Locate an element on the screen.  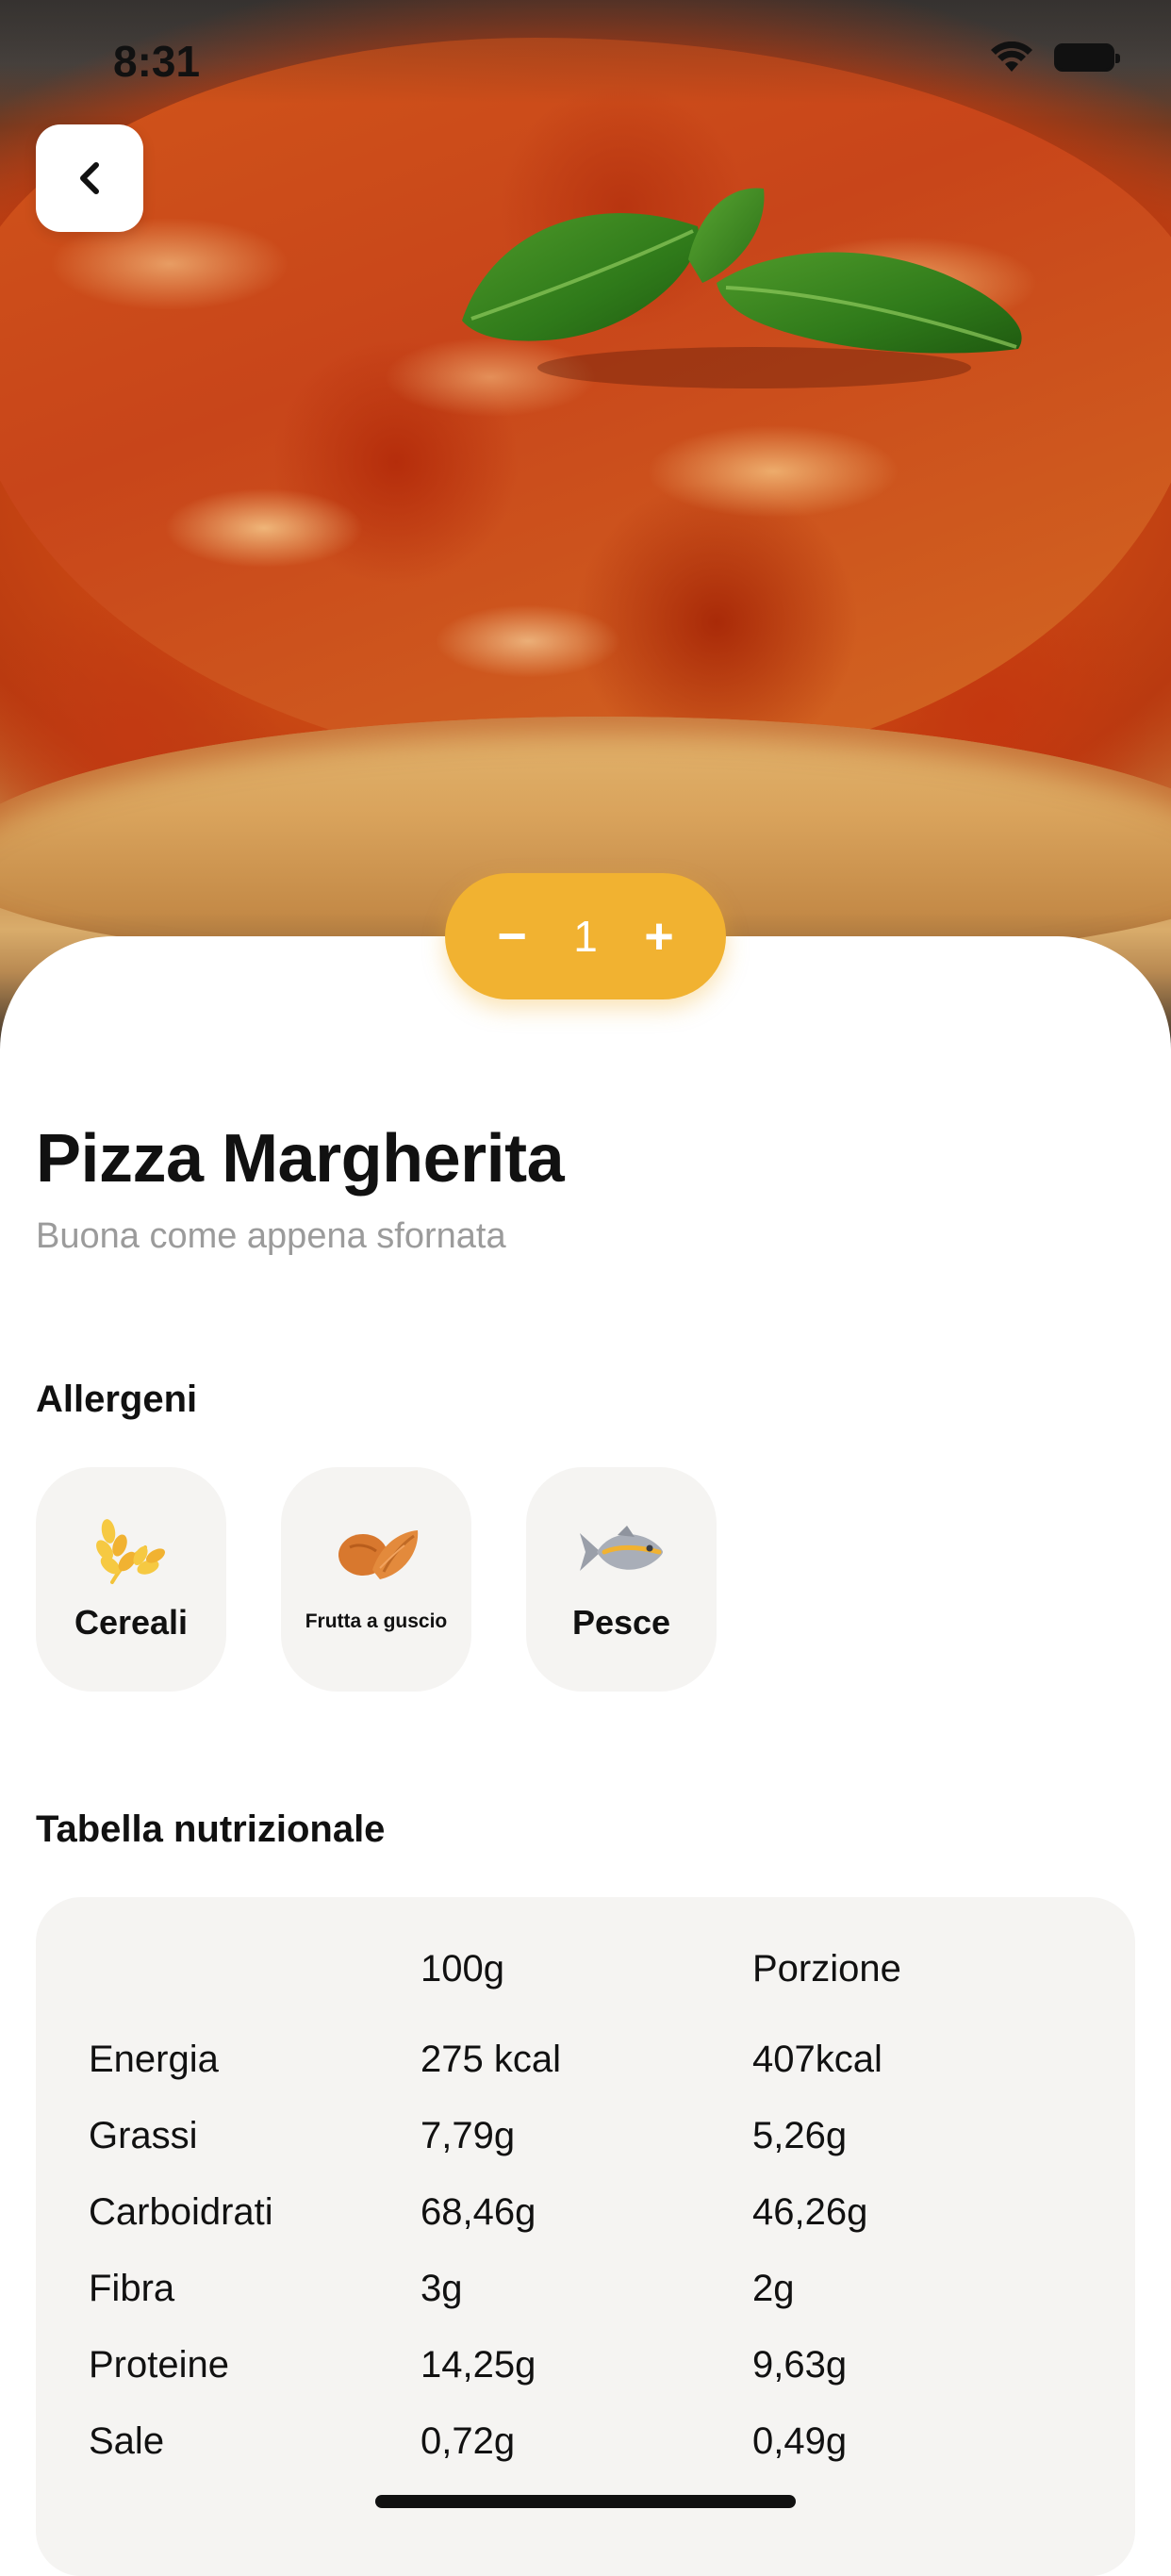
allergen-list: Cereali Frutta a guscio Pesce is located at coordinates (376, 1579).